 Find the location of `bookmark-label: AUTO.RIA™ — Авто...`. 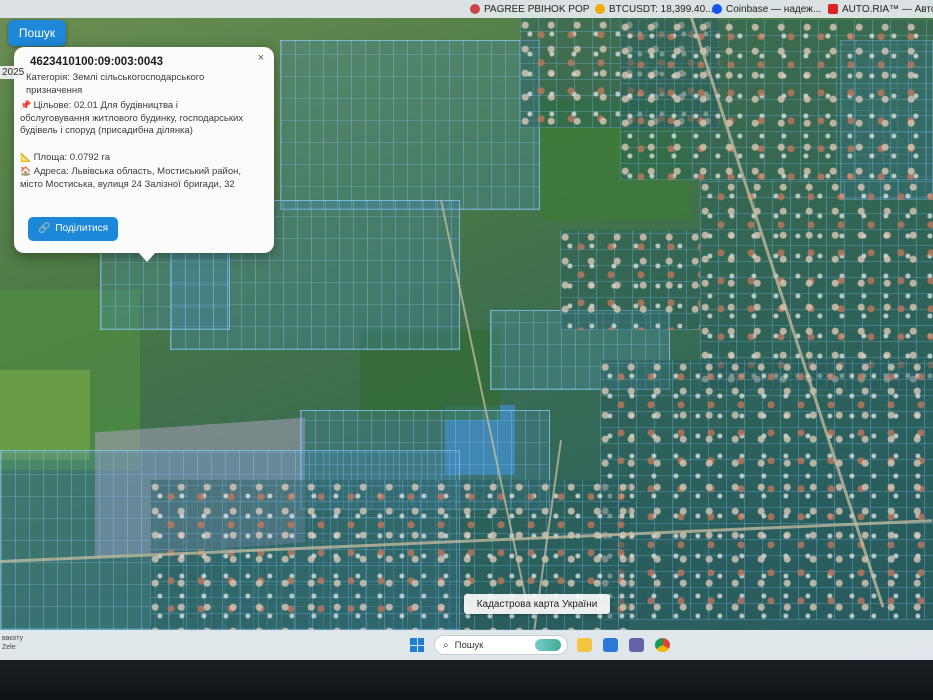

bookmark-label: AUTO.RIA™ — Авто... is located at coordinates (887, 9).